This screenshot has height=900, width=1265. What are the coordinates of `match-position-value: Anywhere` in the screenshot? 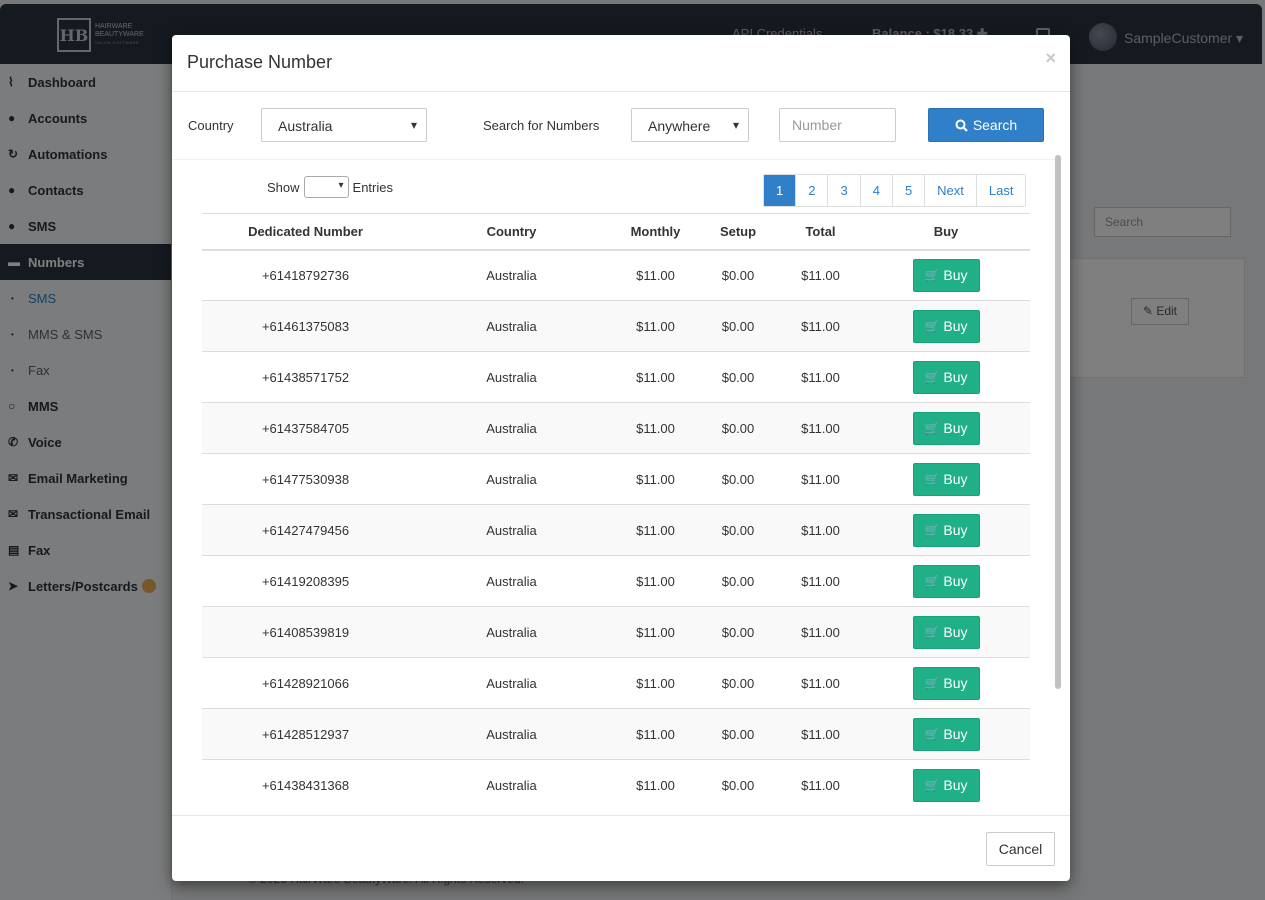 It's located at (679, 126).